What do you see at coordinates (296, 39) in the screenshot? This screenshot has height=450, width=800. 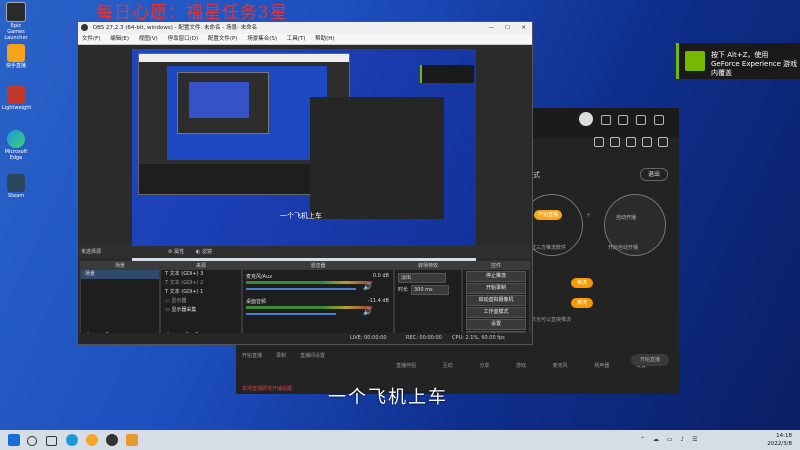 I see `menu-tools: 工具(T)` at bounding box center [296, 39].